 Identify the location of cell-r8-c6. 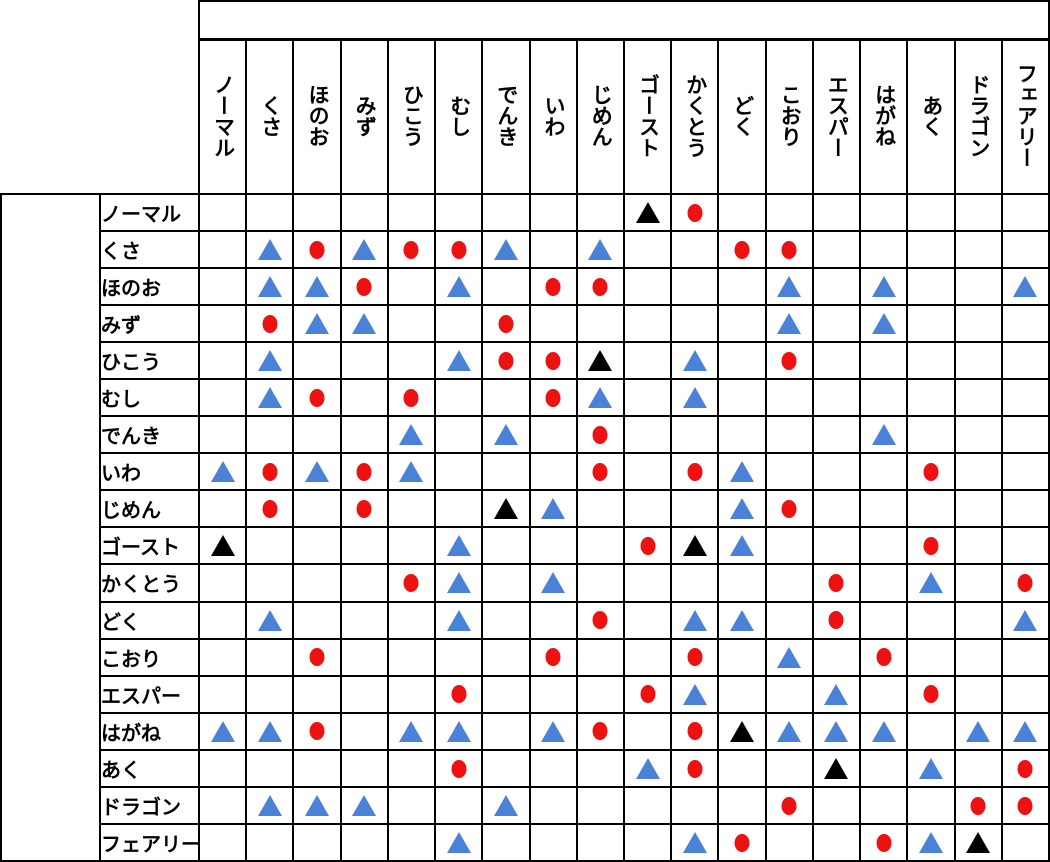
(459, 472).